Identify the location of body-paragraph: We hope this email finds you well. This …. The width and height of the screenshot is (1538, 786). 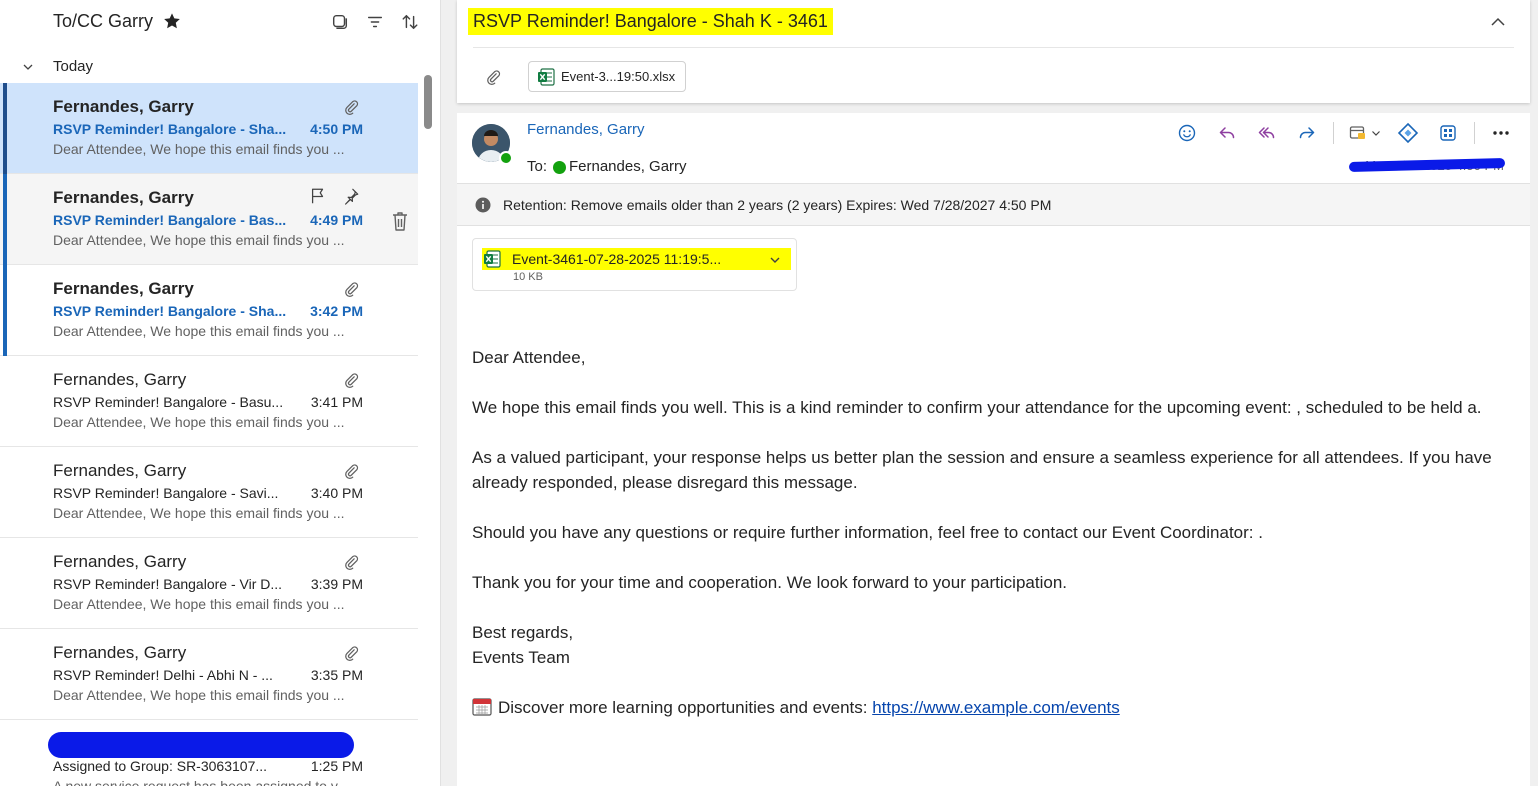
(977, 407).